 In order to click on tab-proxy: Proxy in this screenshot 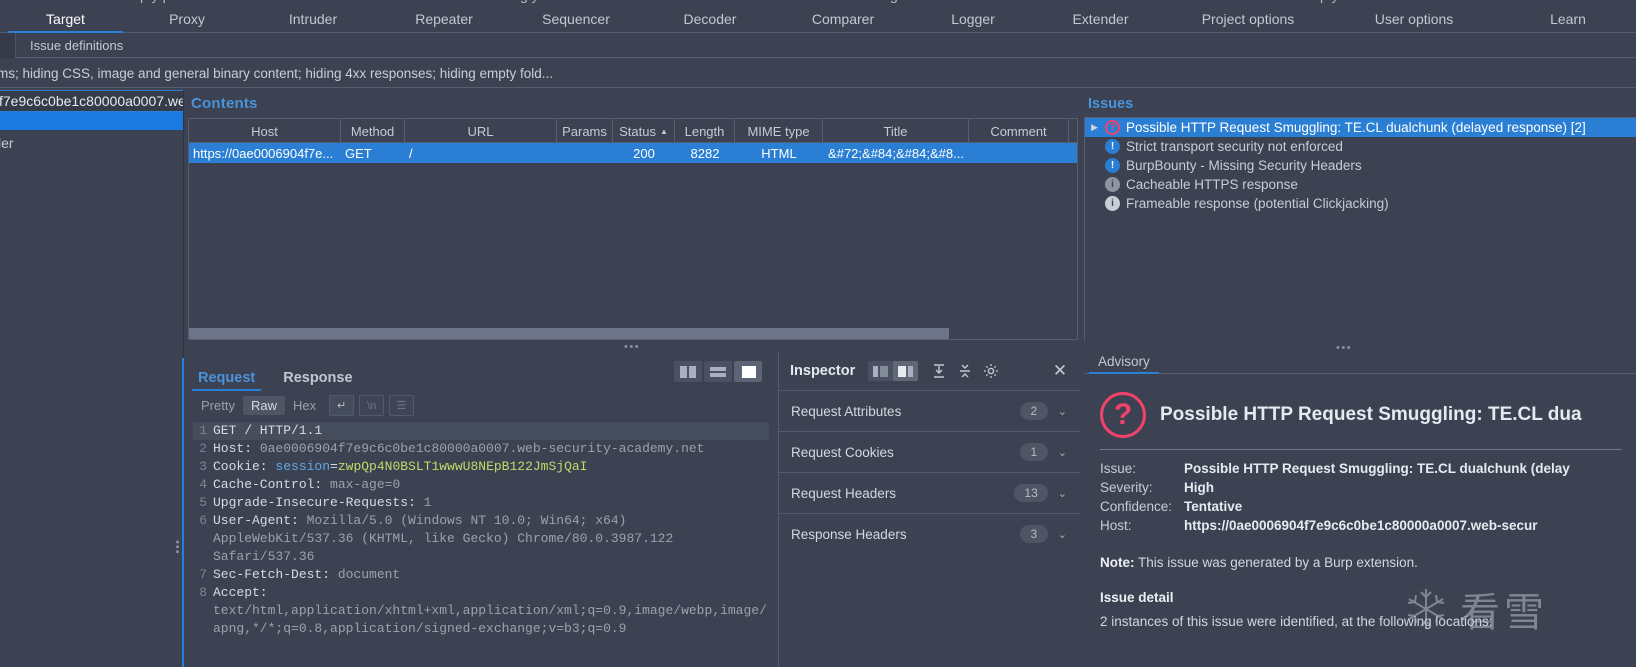, I will do `click(187, 19)`.